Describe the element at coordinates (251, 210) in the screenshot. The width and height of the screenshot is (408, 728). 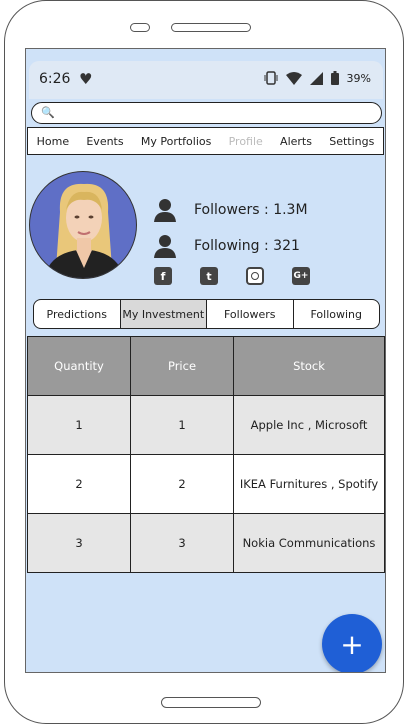
I see `followers-count: Followers : 1.3M` at that location.